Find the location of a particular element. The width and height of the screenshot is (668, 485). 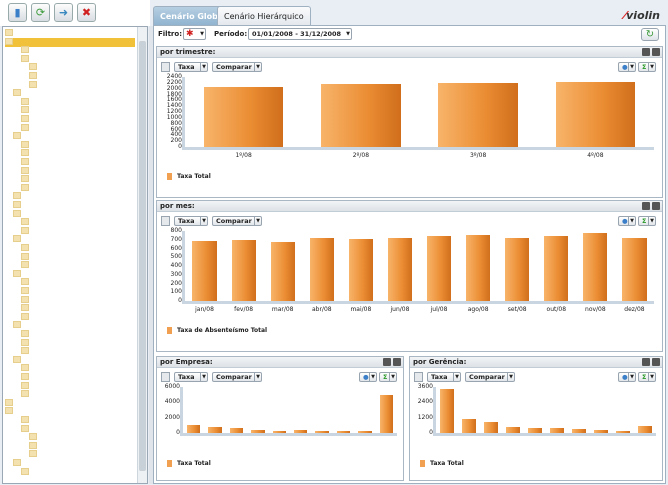

tree-scroll-thumb is located at coordinates (142, 256).